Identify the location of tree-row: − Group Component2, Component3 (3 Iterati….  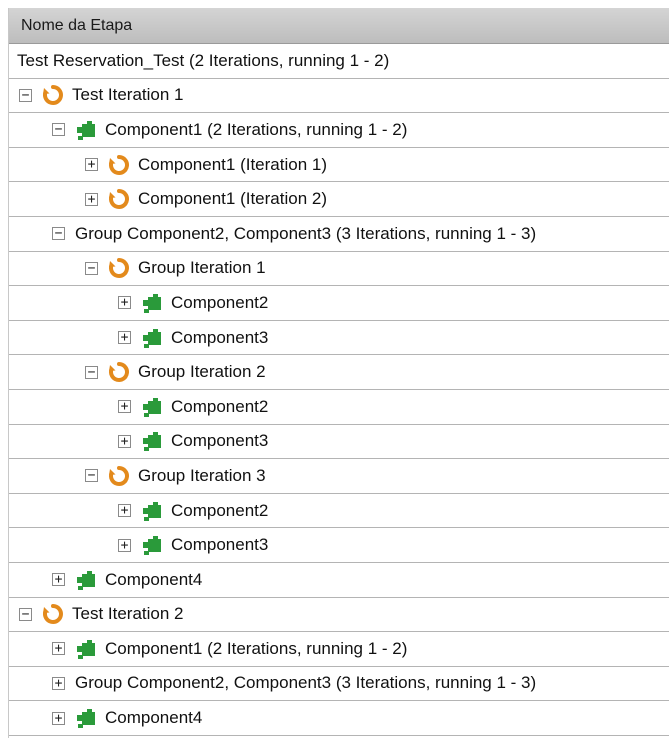
(339, 234).